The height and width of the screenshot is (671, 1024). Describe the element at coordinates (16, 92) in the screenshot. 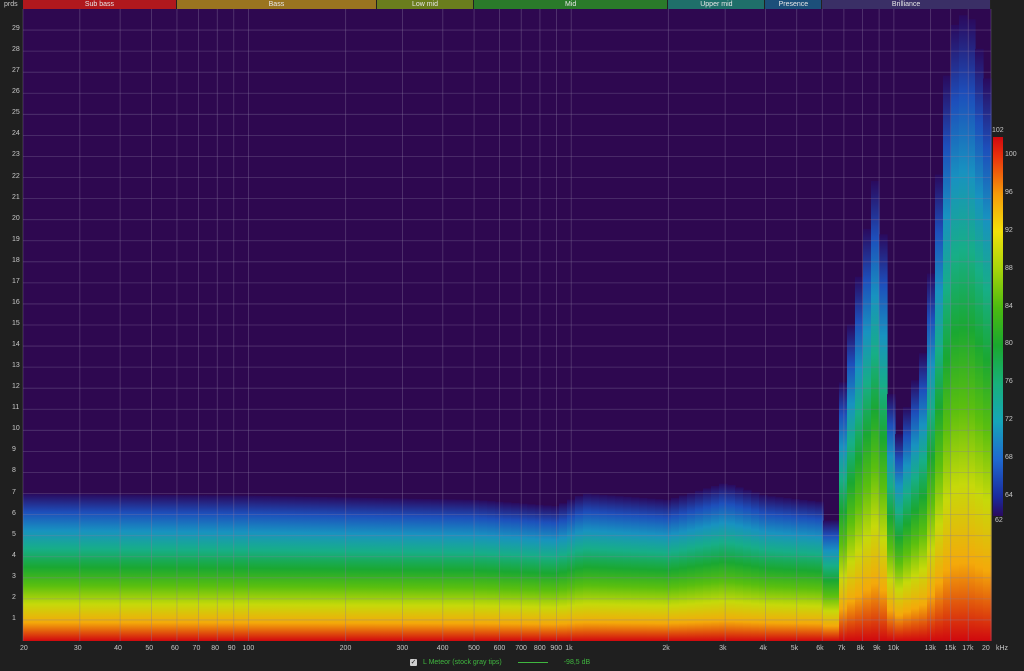

I see `y-tick-label: 26` at that location.